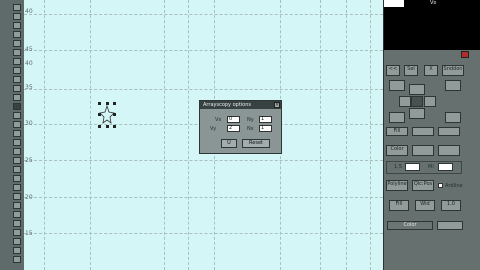  What do you see at coordinates (410, 225) in the screenshot?
I see `color-dropdown: Color` at bounding box center [410, 225].